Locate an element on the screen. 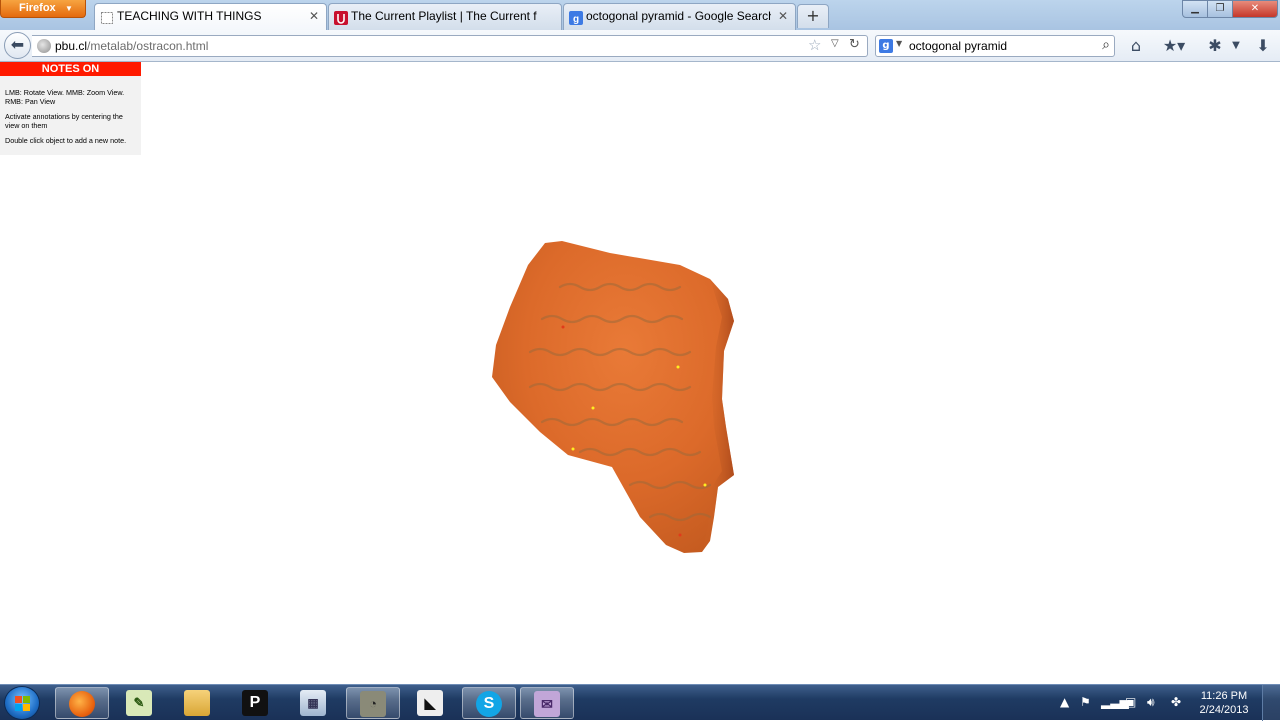 The image size is (1280, 721). back-button: ⬅ is located at coordinates (17, 45).